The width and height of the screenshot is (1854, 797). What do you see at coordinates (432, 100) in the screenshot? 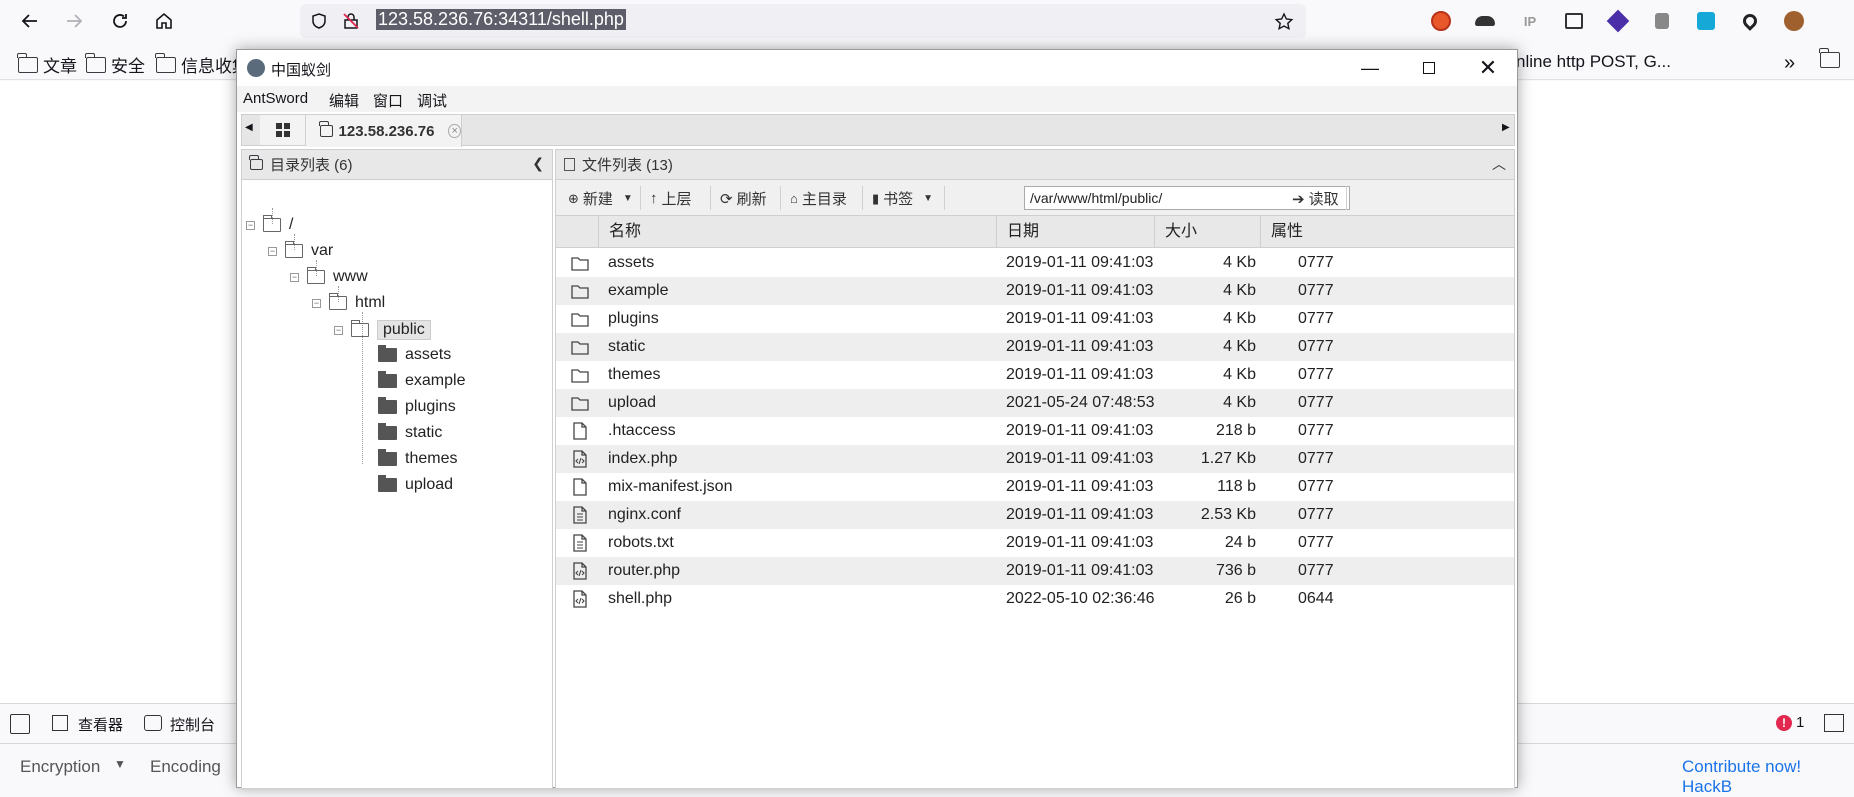
I see `menu-debug: 调试` at bounding box center [432, 100].